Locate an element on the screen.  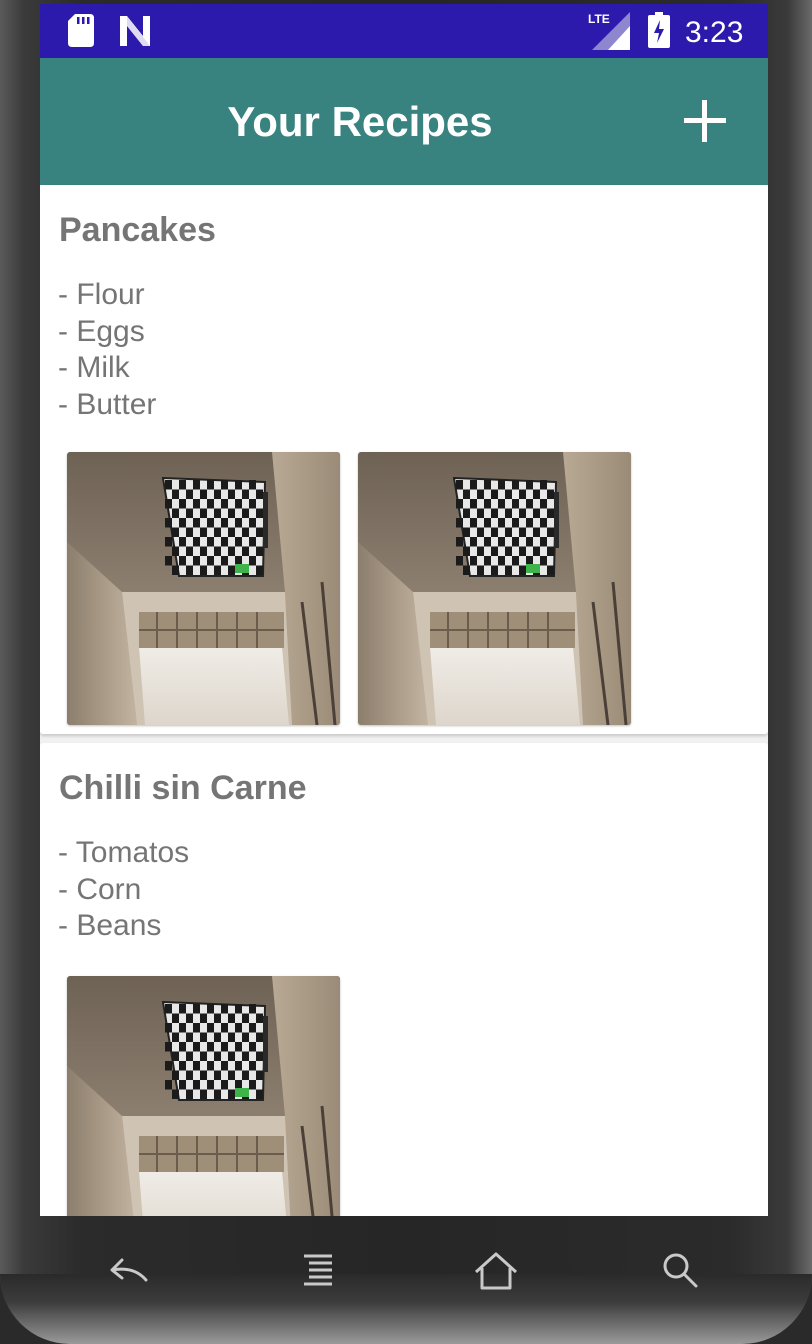
sd-card-icon is located at coordinates (81, 30).